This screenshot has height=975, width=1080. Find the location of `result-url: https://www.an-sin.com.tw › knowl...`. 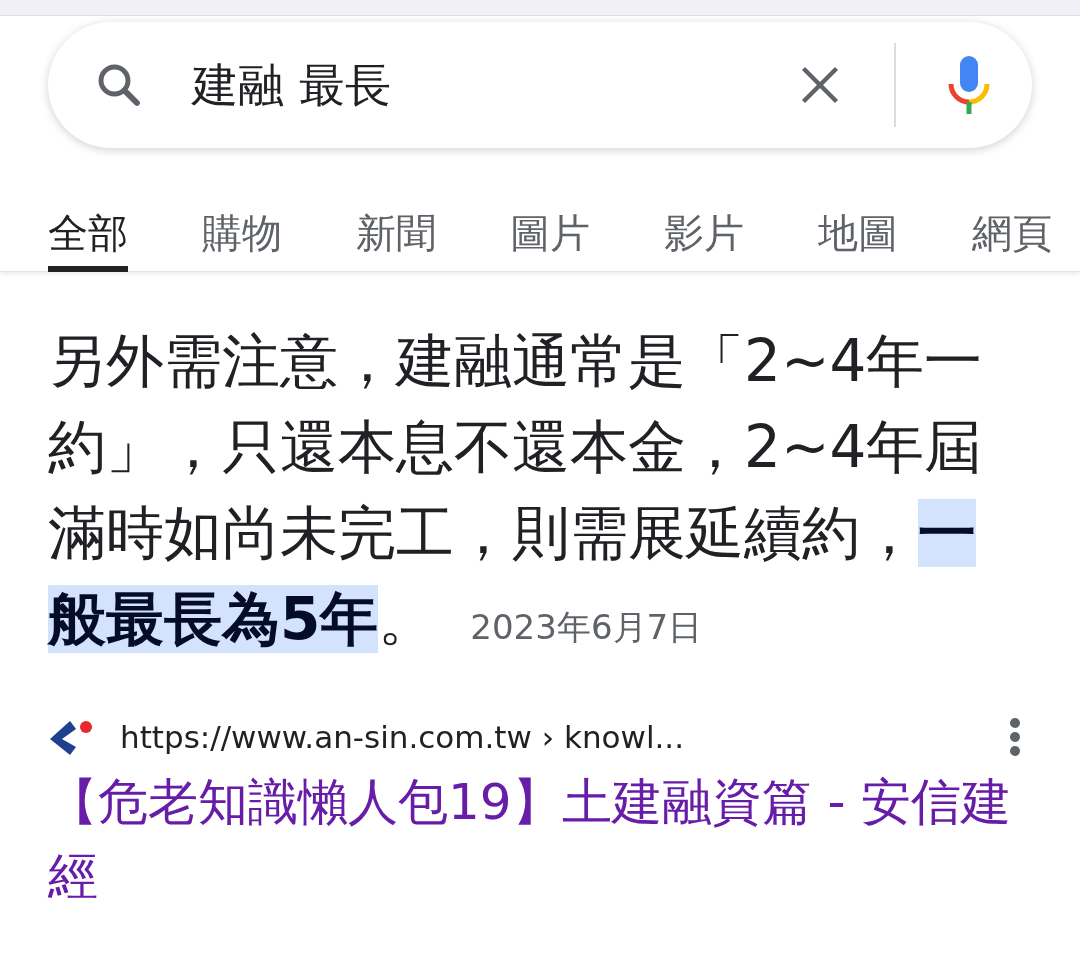

result-url: https://www.an-sin.com.tw › knowl... is located at coordinates (564, 737).